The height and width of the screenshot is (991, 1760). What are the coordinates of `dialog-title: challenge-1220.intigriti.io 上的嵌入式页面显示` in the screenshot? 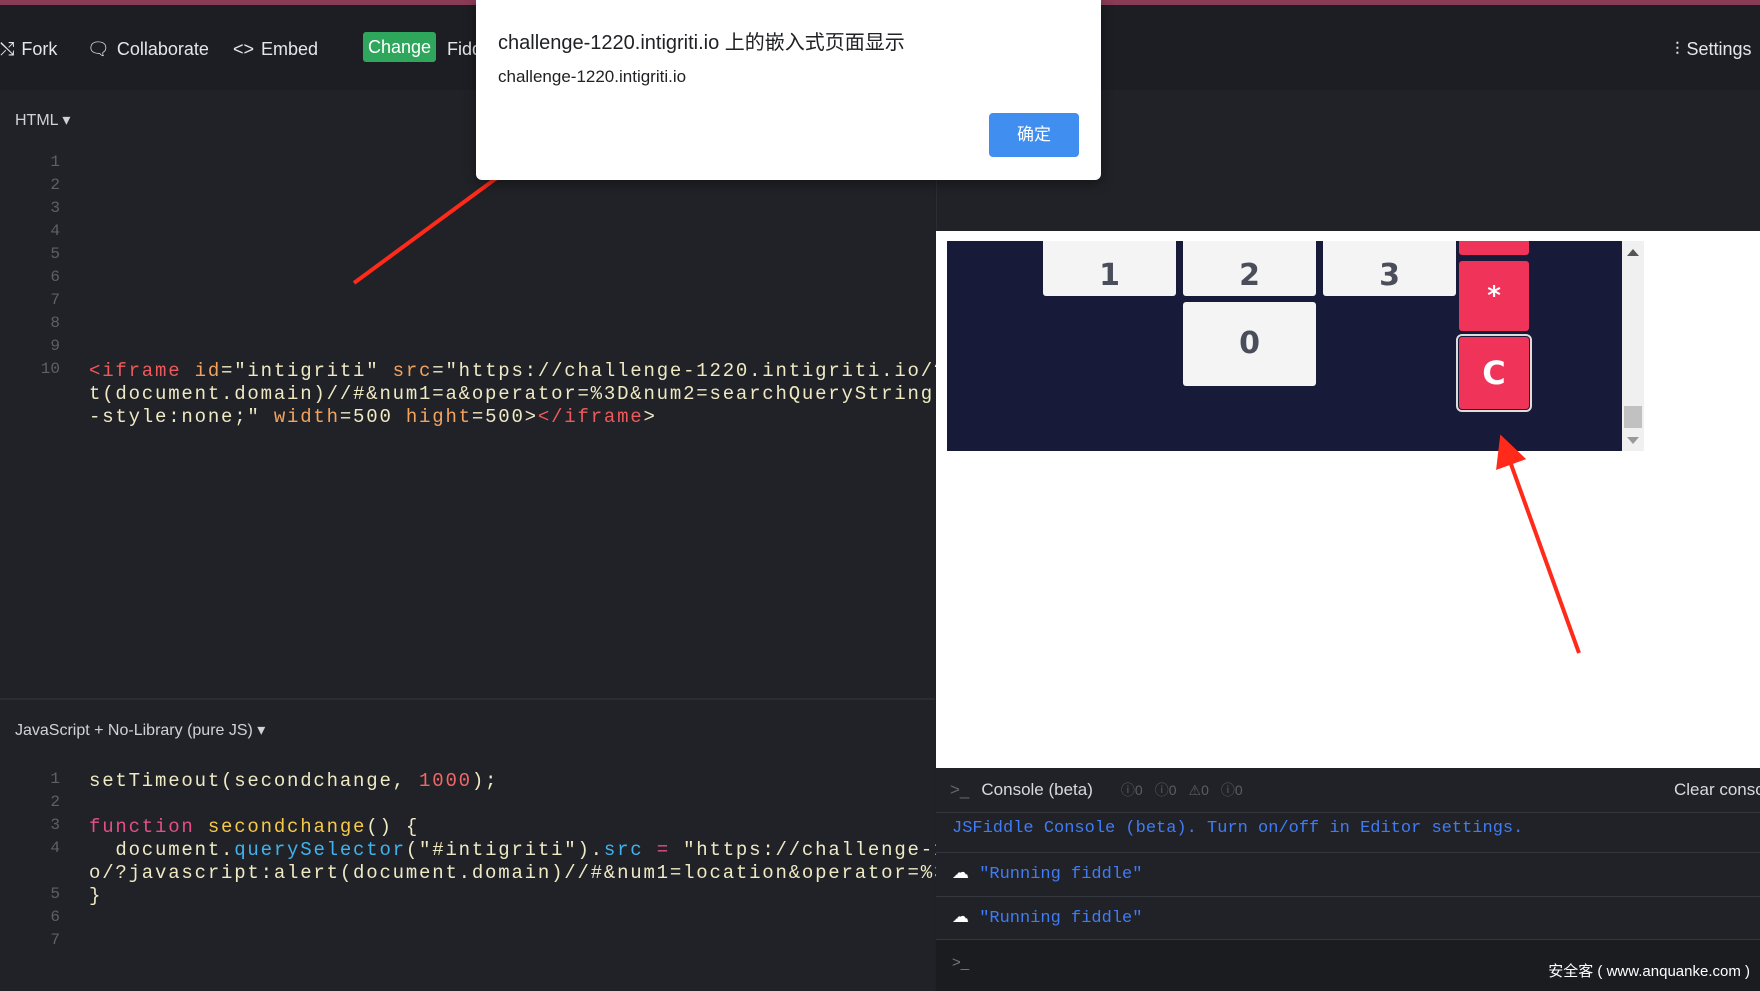 It's located at (701, 43).